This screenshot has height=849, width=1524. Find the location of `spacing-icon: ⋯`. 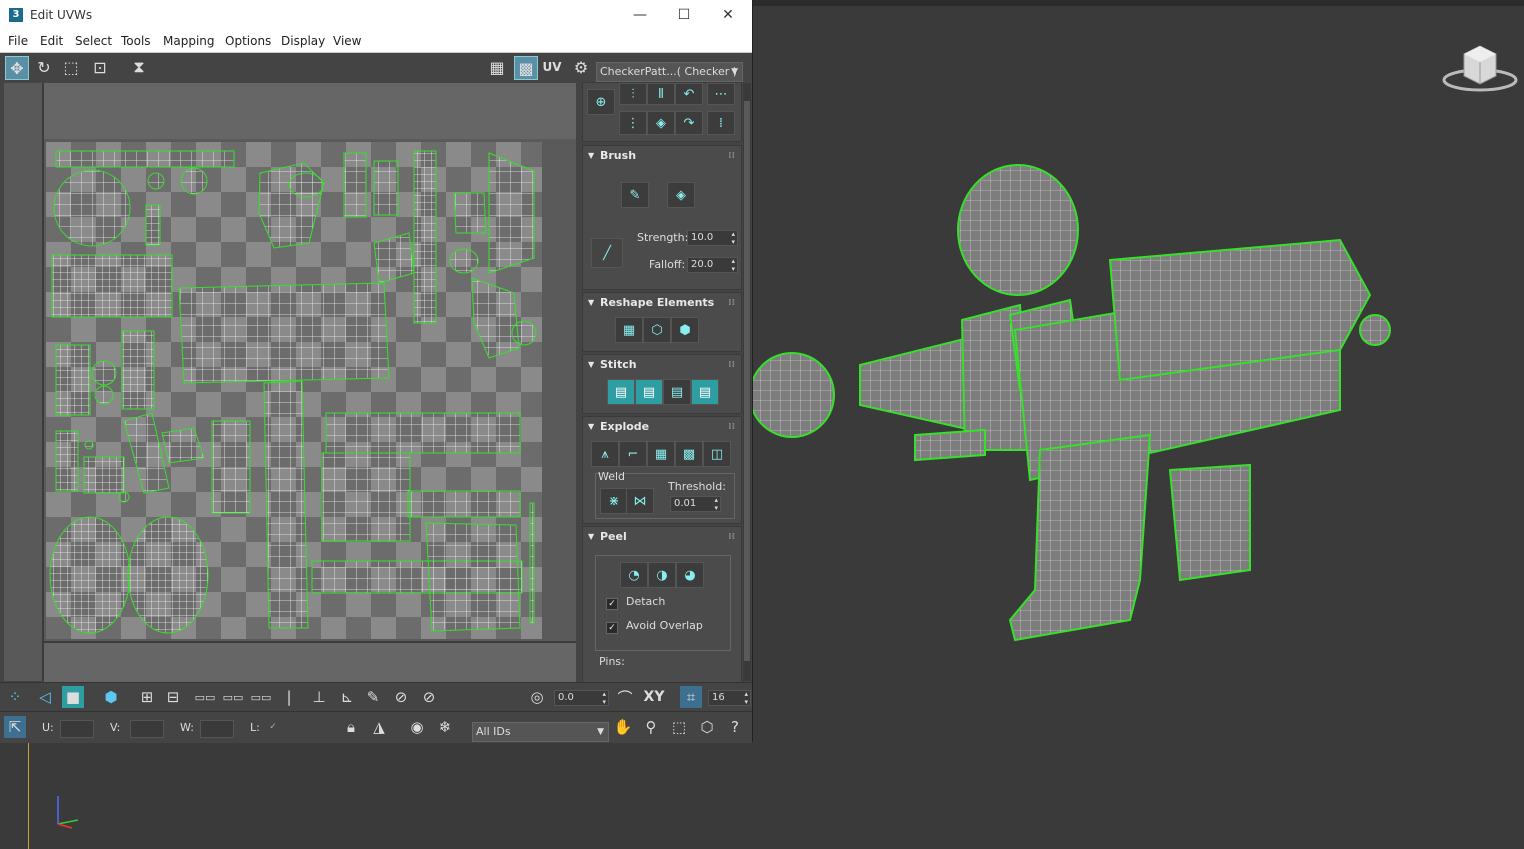

spacing-icon: ⋯ is located at coordinates (721, 94).